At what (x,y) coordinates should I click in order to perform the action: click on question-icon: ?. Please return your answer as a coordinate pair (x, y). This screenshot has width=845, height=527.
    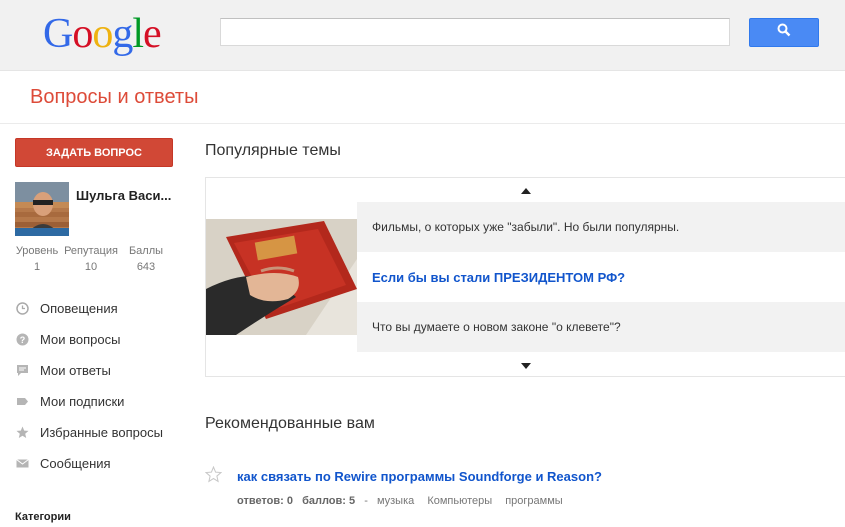
    Looking at the image, I should click on (22, 340).